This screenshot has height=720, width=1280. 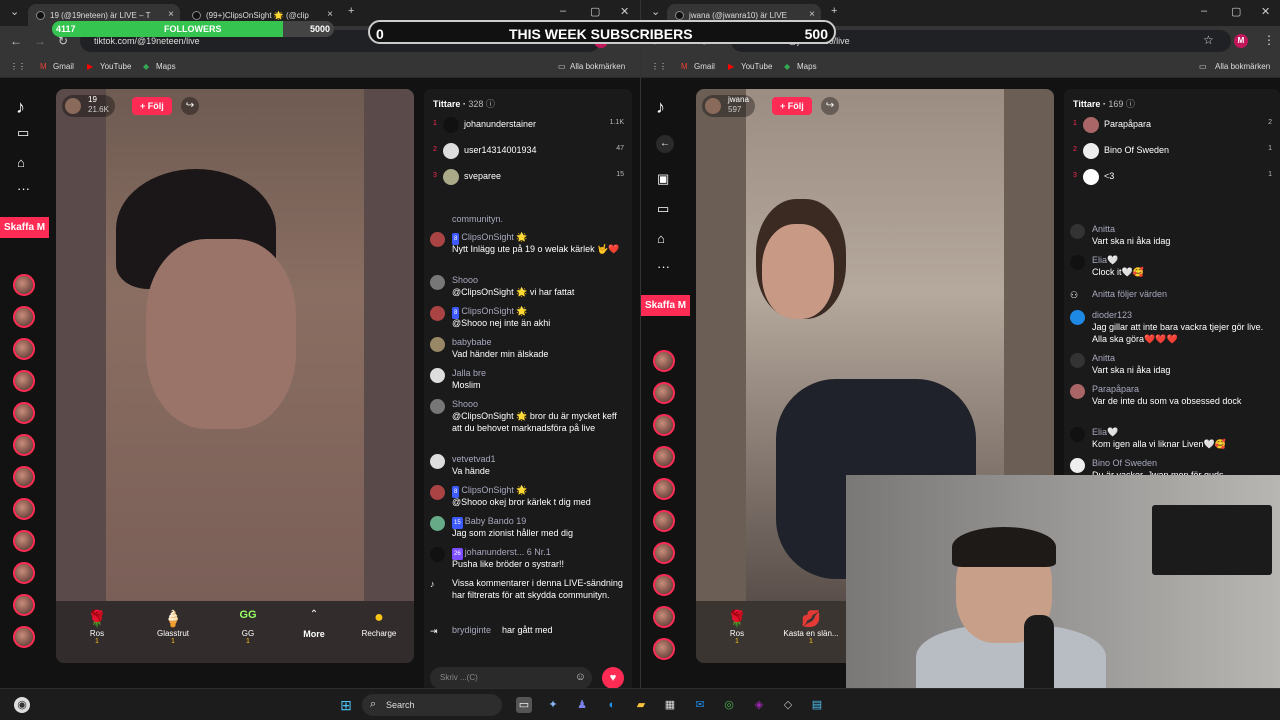 I want to click on bookmark-gmail: Gmail, so click(x=704, y=66).